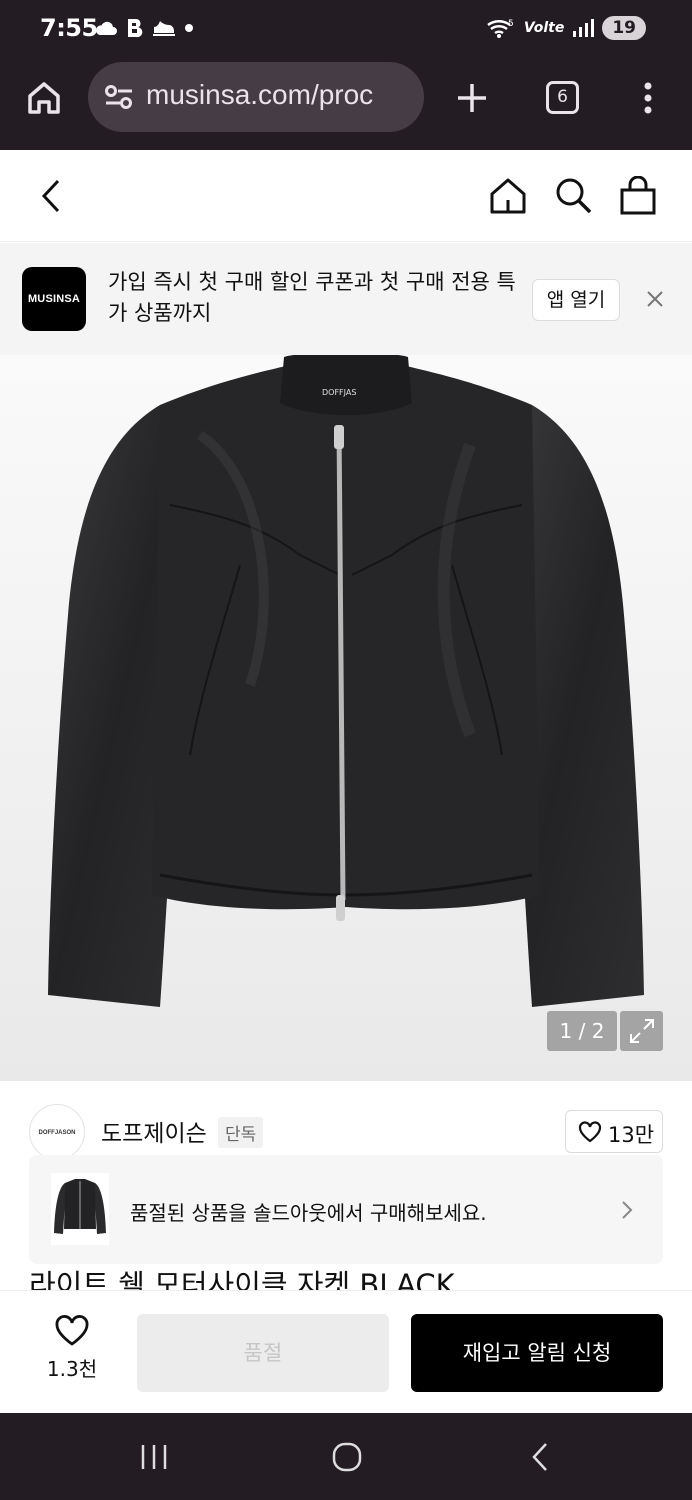 The height and width of the screenshot is (1500, 692). Describe the element at coordinates (72, 1330) in the screenshot. I see `heart-outline-icon` at that location.